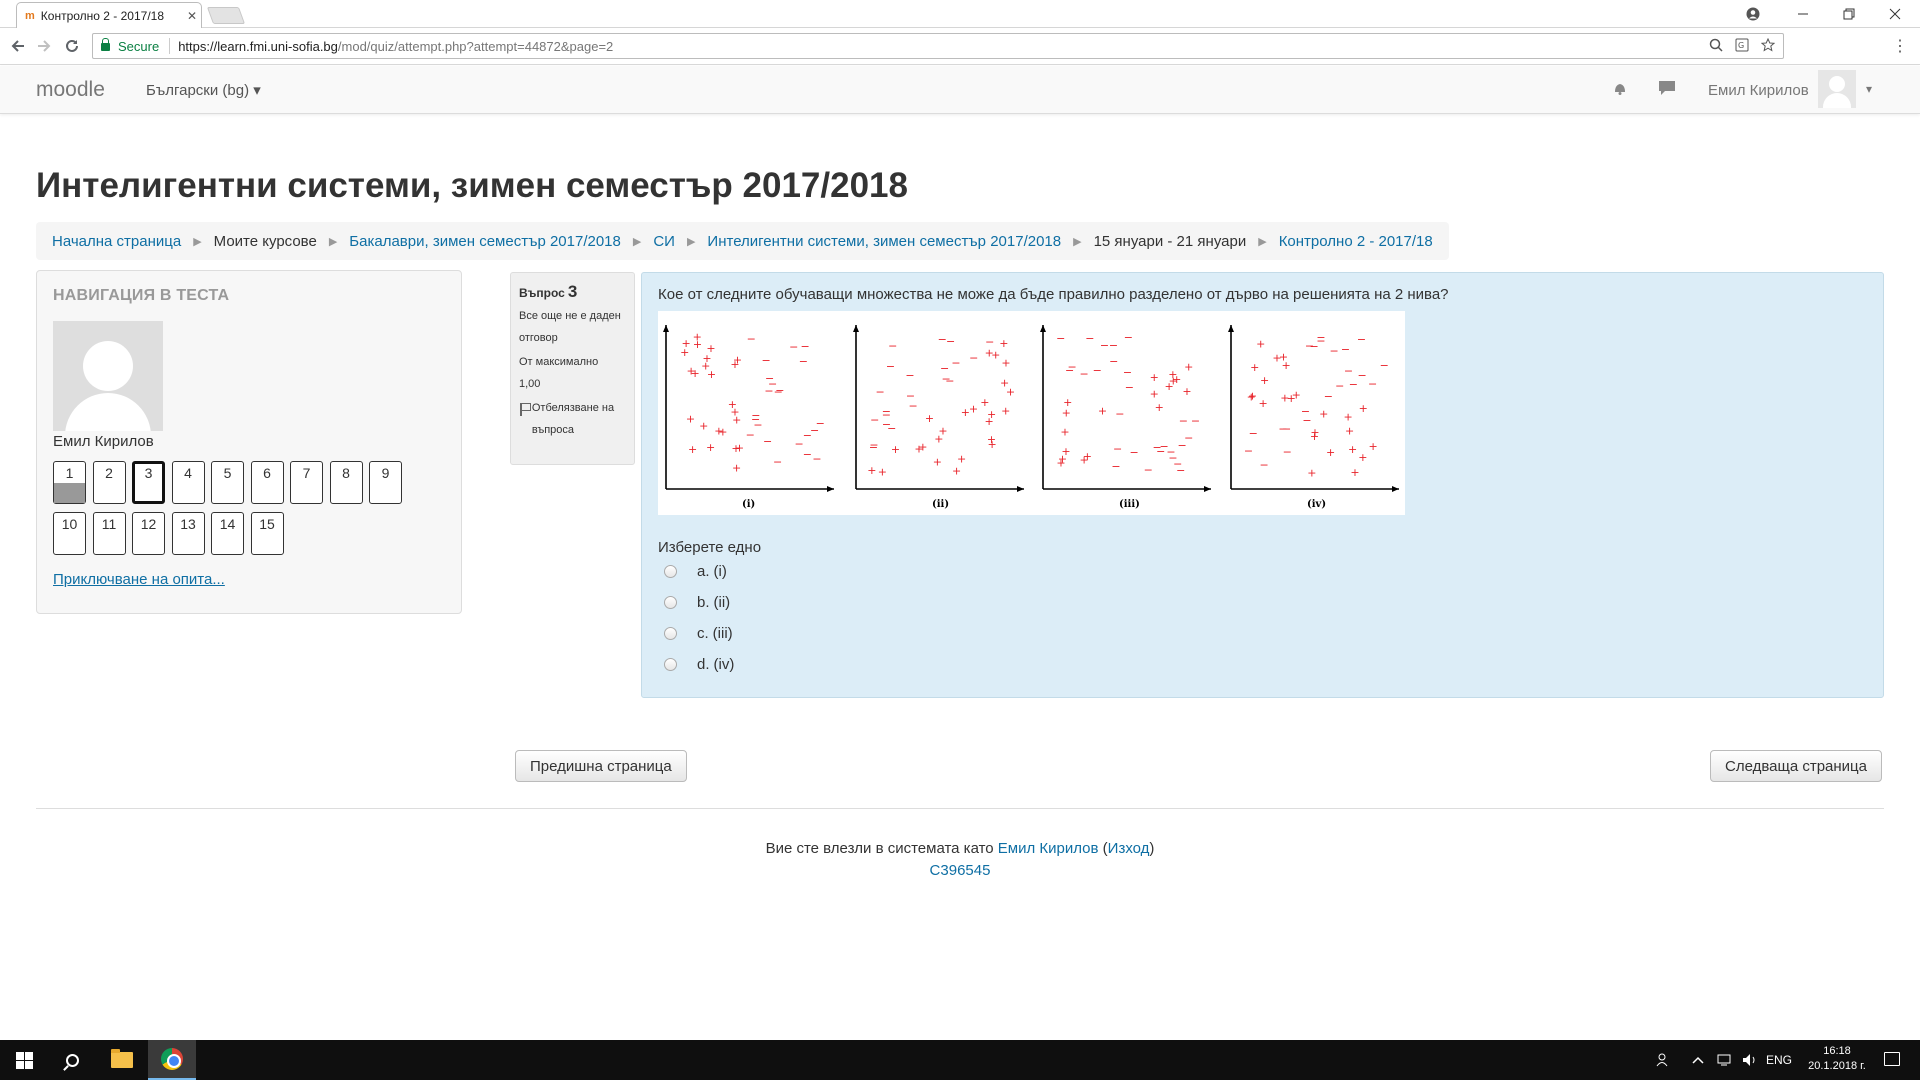 The width and height of the screenshot is (1920, 1080). I want to click on breadcrumb-home: Начална страница, so click(116, 241).